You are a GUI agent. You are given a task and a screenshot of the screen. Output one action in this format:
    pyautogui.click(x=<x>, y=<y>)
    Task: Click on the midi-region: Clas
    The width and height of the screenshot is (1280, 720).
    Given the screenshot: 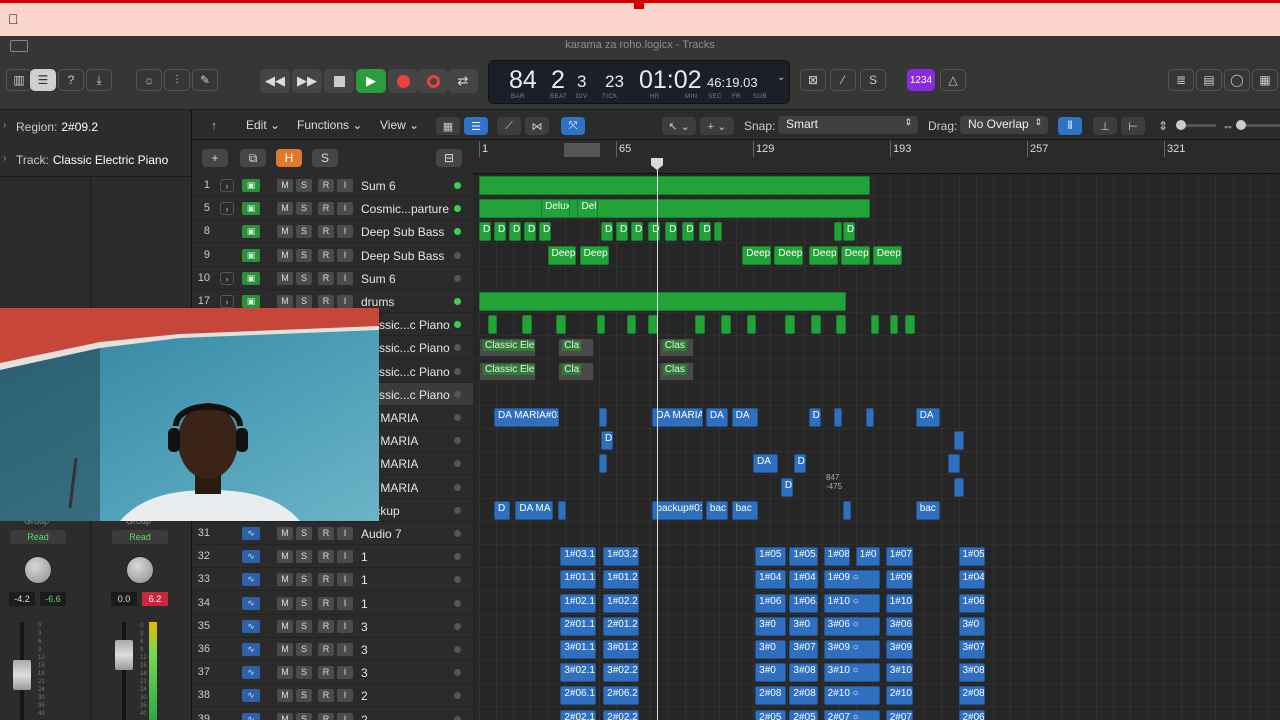 What is the action you would take?
    pyautogui.click(x=676, y=348)
    